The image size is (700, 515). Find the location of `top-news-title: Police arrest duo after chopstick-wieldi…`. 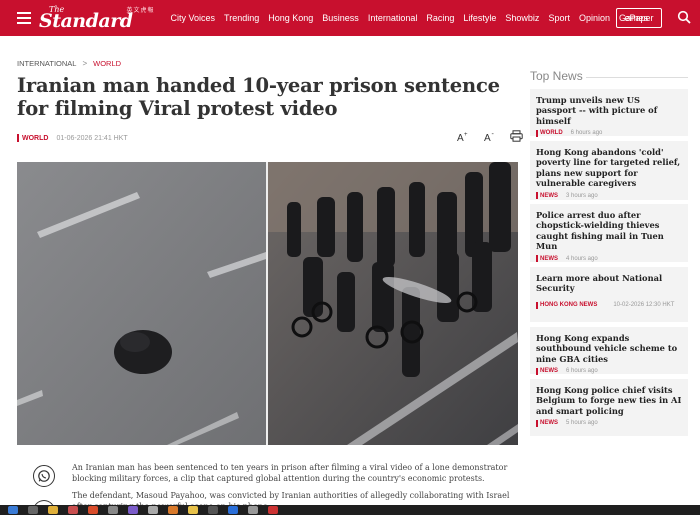

top-news-title: Police arrest duo after chopstick-wieldi… is located at coordinates (609, 230).